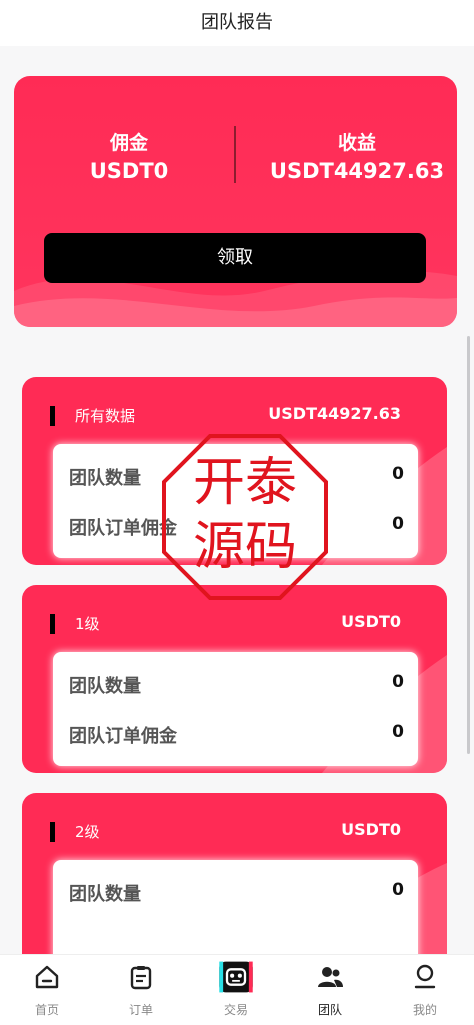 This screenshot has height=1025, width=474. Describe the element at coordinates (235, 258) in the screenshot. I see `claim-button: 领取` at that location.